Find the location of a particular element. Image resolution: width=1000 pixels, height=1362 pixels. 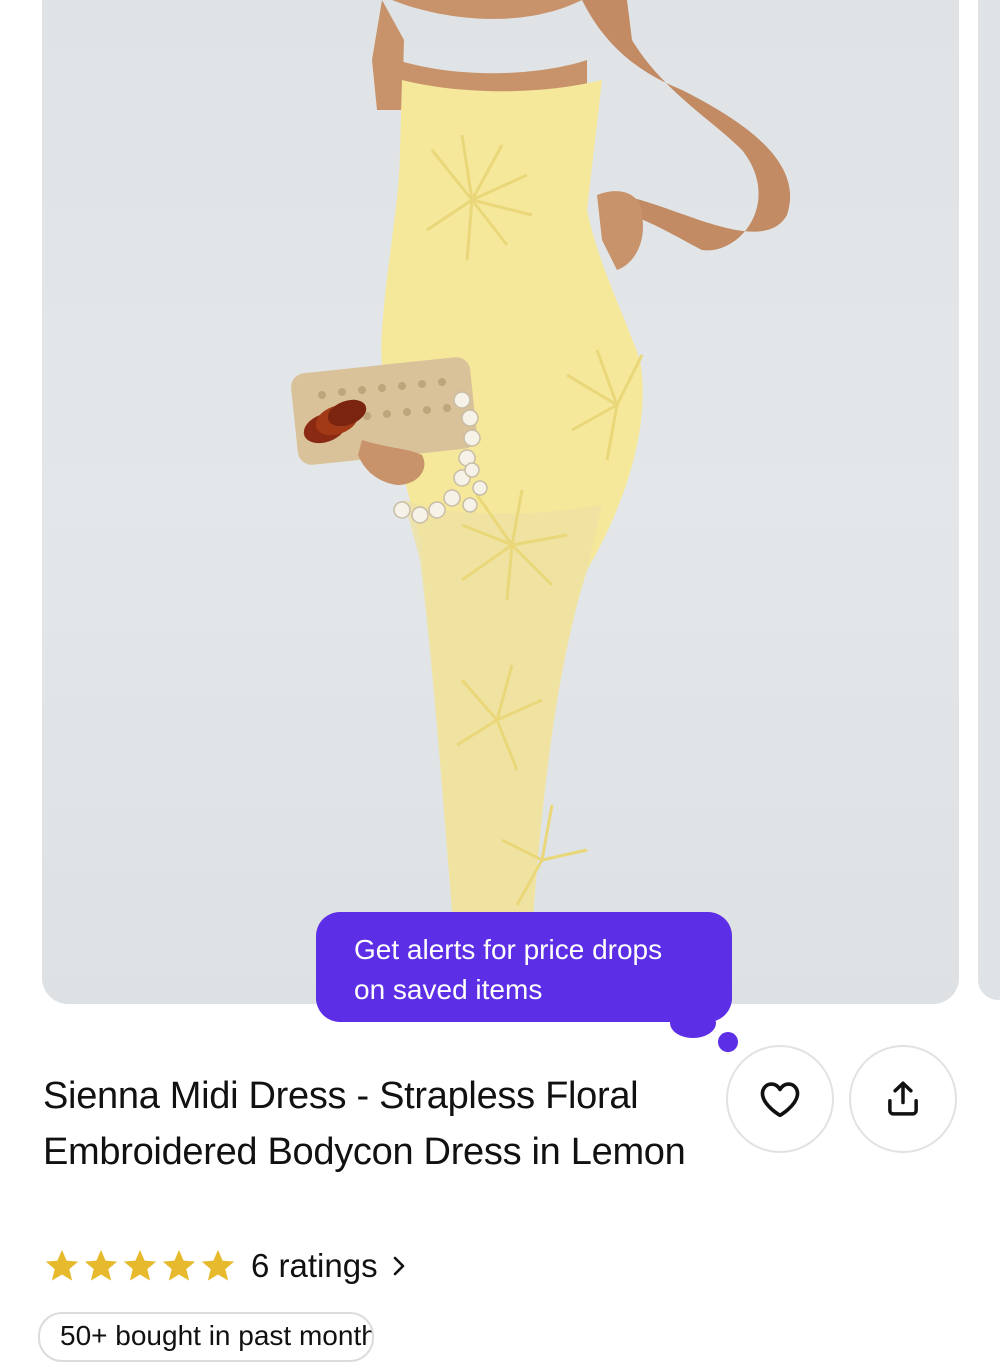

purchase-count-badge: 50+ bought in past month is located at coordinates (206, 1337).